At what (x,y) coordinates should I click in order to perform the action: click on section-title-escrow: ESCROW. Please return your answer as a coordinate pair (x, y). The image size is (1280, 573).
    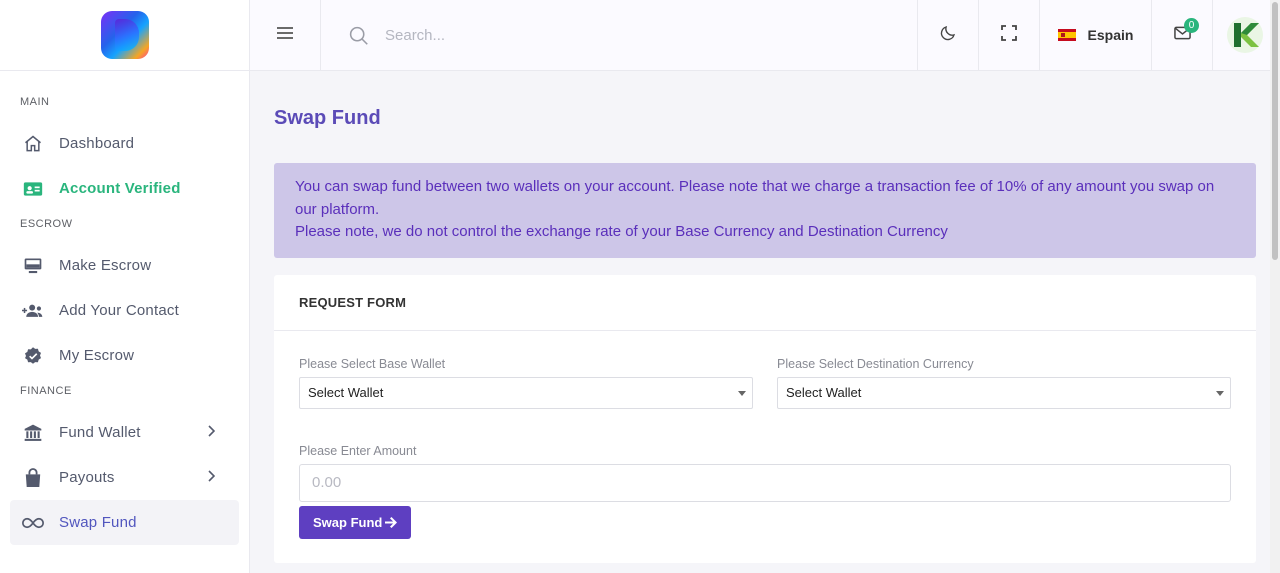
    Looking at the image, I should click on (46, 224).